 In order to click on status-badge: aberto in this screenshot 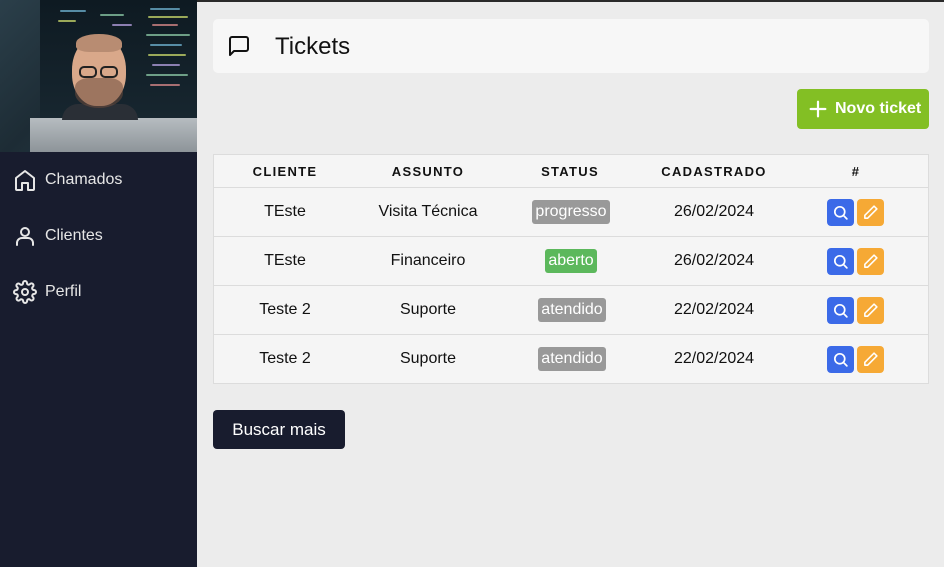, I will do `click(571, 261)`.